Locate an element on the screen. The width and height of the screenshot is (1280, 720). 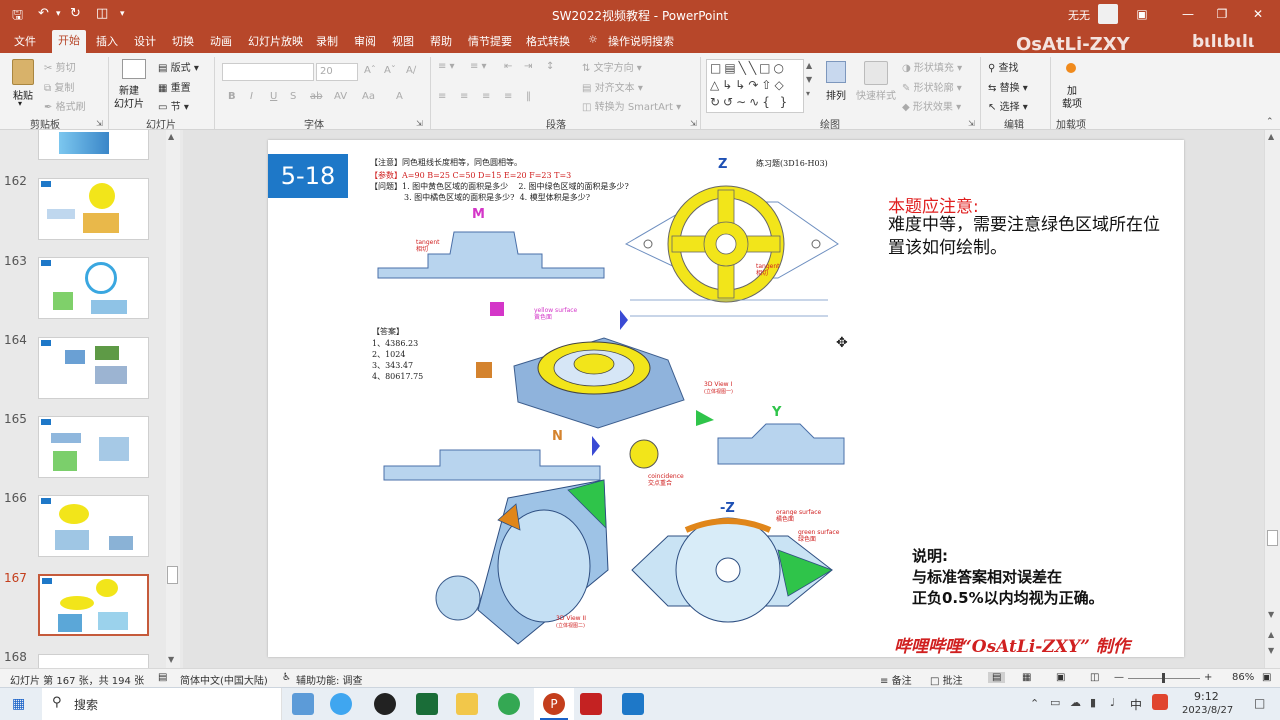
language-status: 简体中文(中国大陆) is located at coordinates (224, 679).